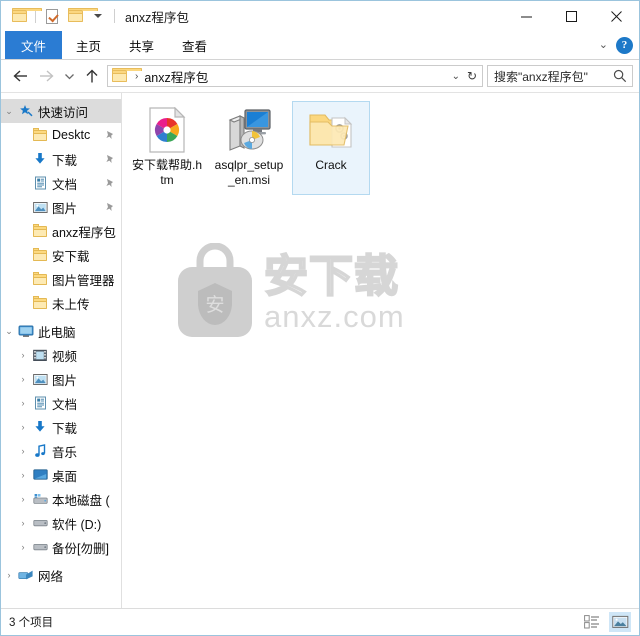 This screenshot has height=636, width=640. What do you see at coordinates (127, 75) in the screenshot?
I see `breadcrumb-folder-icon` at bounding box center [127, 75].